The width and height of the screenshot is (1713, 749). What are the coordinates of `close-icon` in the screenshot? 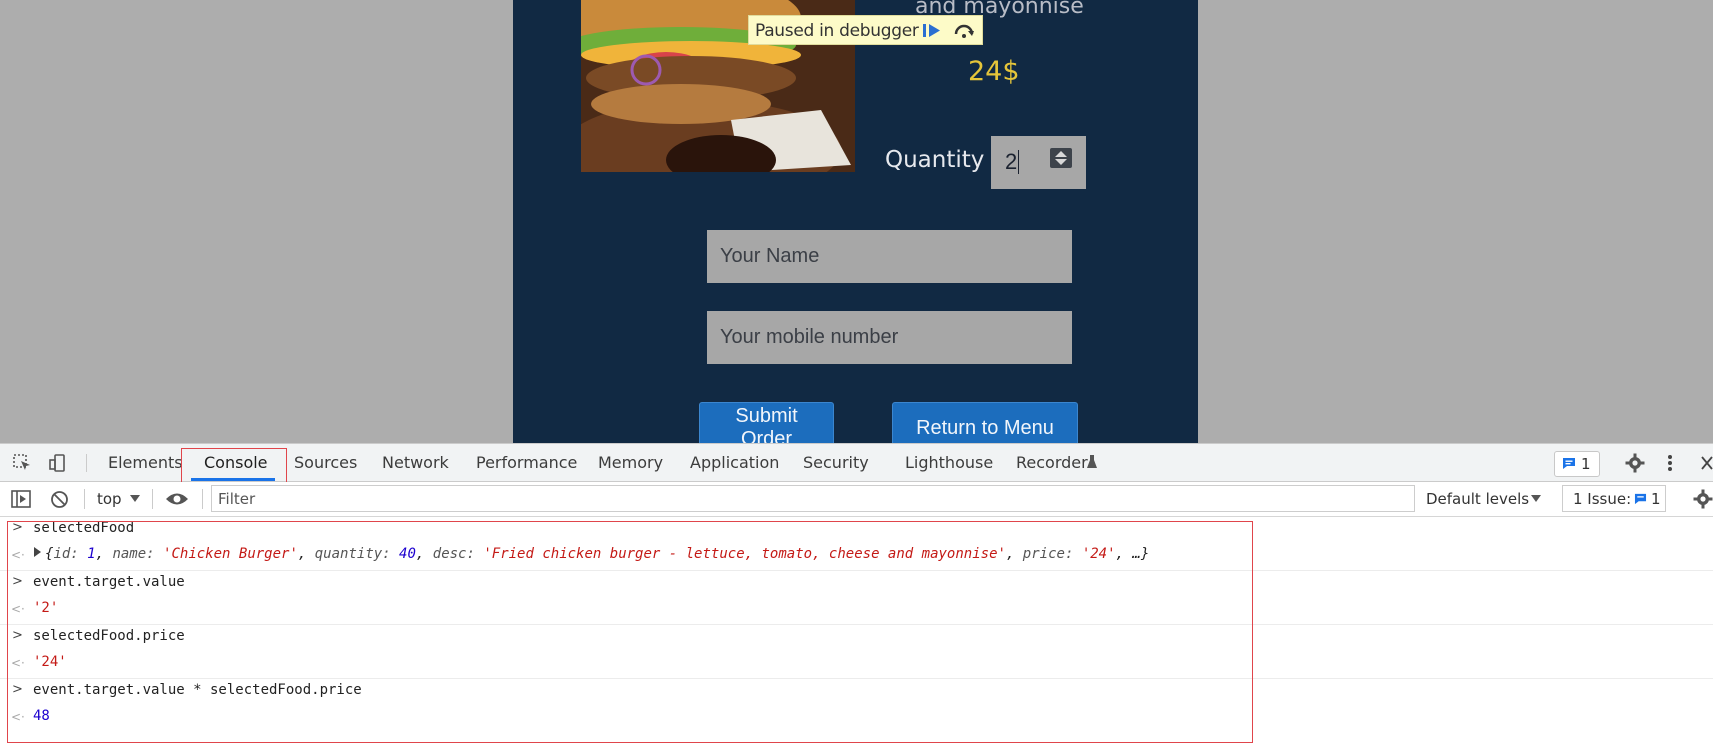 It's located at (1706, 463).